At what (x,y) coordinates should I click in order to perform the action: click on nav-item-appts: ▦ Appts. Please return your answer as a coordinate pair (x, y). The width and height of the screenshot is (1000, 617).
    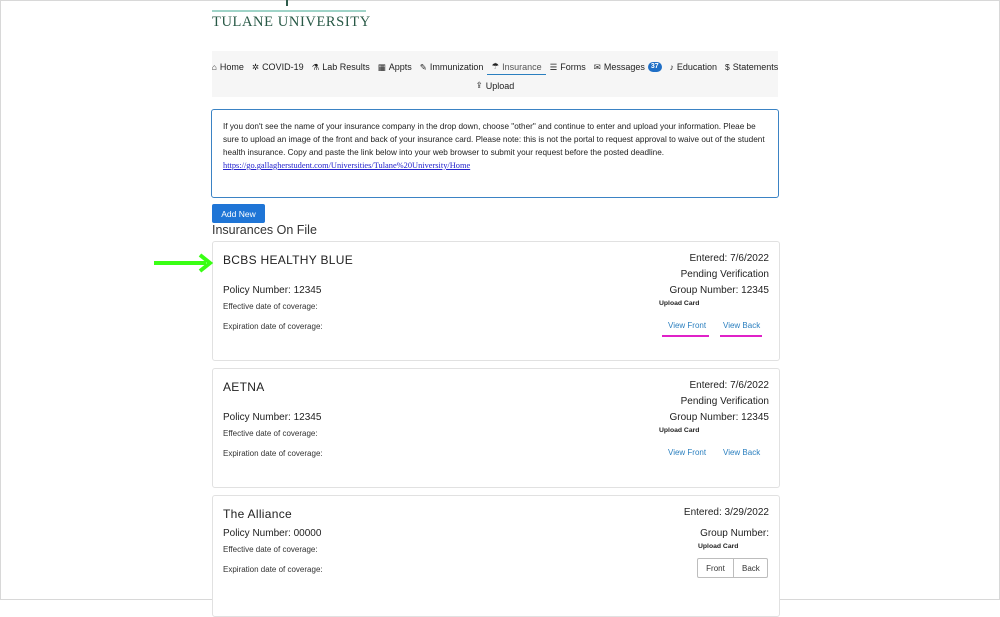
    Looking at the image, I should click on (395, 67).